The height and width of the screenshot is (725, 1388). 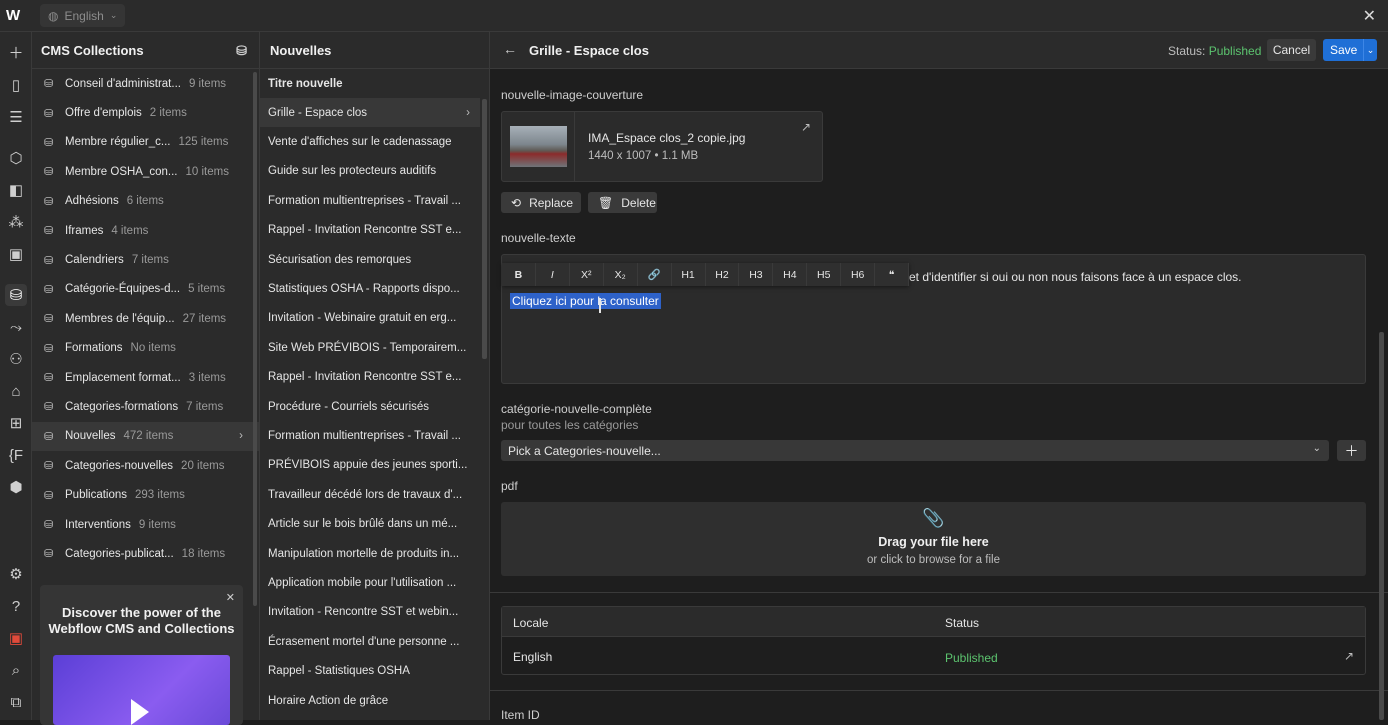 I want to click on apps-marketplace-icon: ⧉, so click(x=16, y=702).